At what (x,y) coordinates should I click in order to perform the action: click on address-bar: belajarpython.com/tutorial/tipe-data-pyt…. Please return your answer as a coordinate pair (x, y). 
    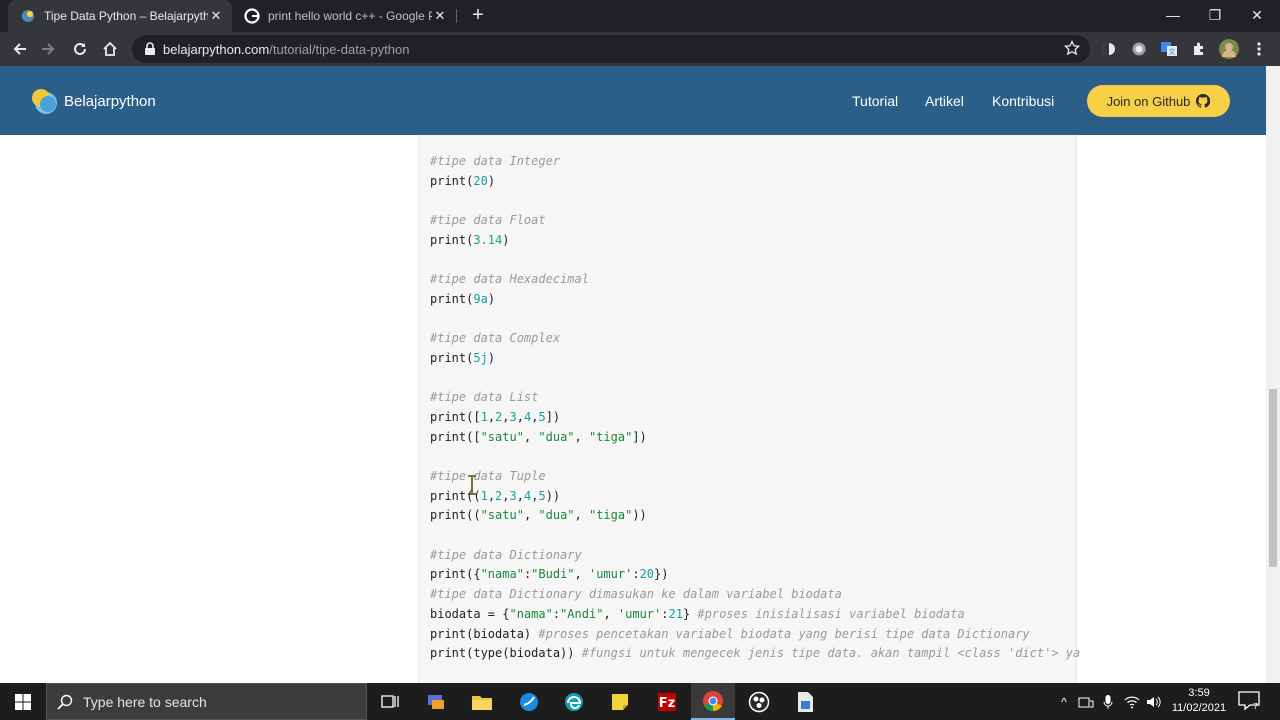
    Looking at the image, I should click on (611, 49).